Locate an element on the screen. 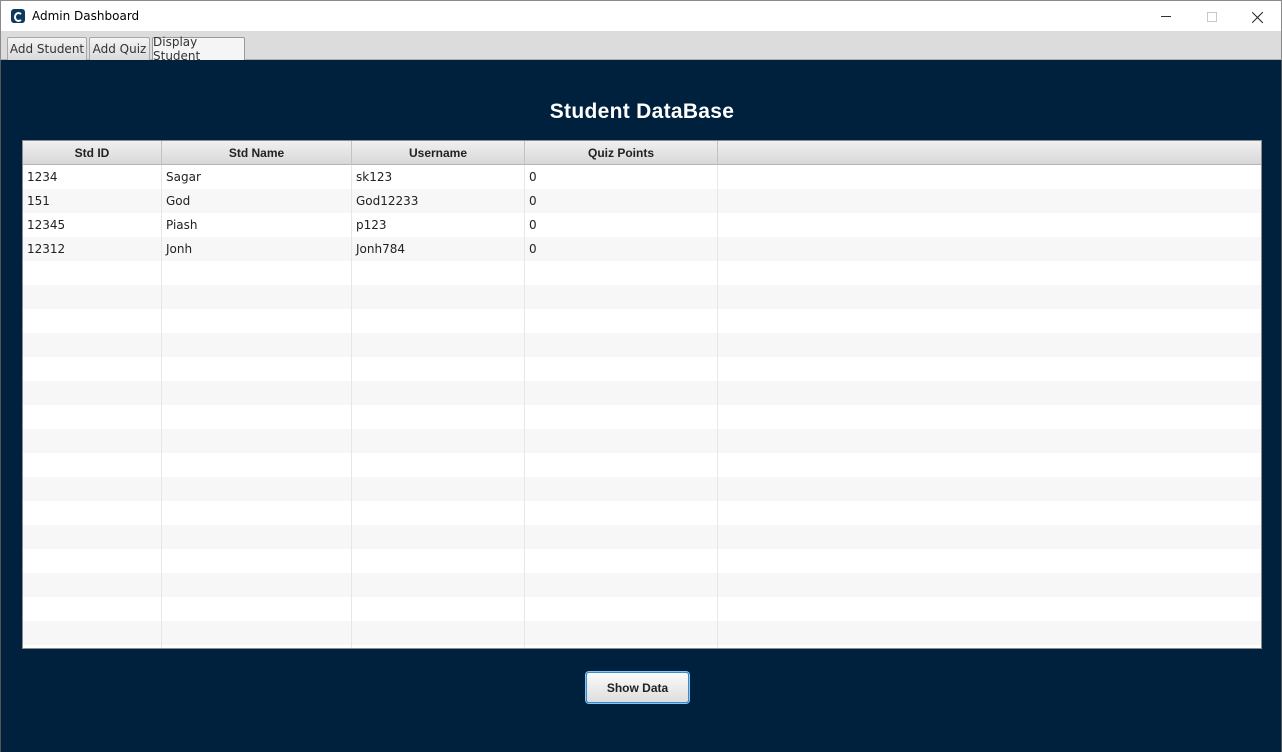 Image resolution: width=1282 pixels, height=752 pixels. title-bar: Admin Dashboard is located at coordinates (641, 15).